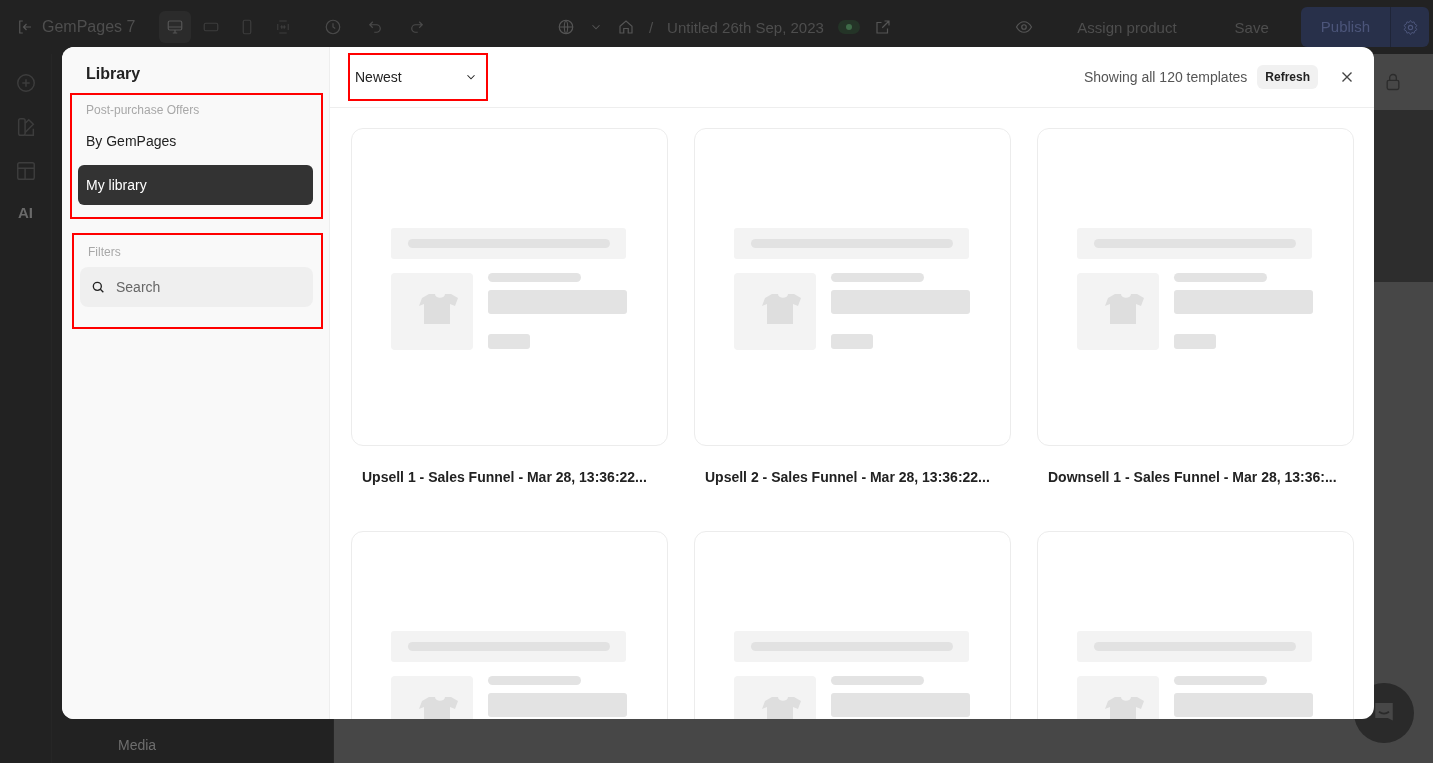  What do you see at coordinates (1024, 27) in the screenshot?
I see `preview-icon` at bounding box center [1024, 27].